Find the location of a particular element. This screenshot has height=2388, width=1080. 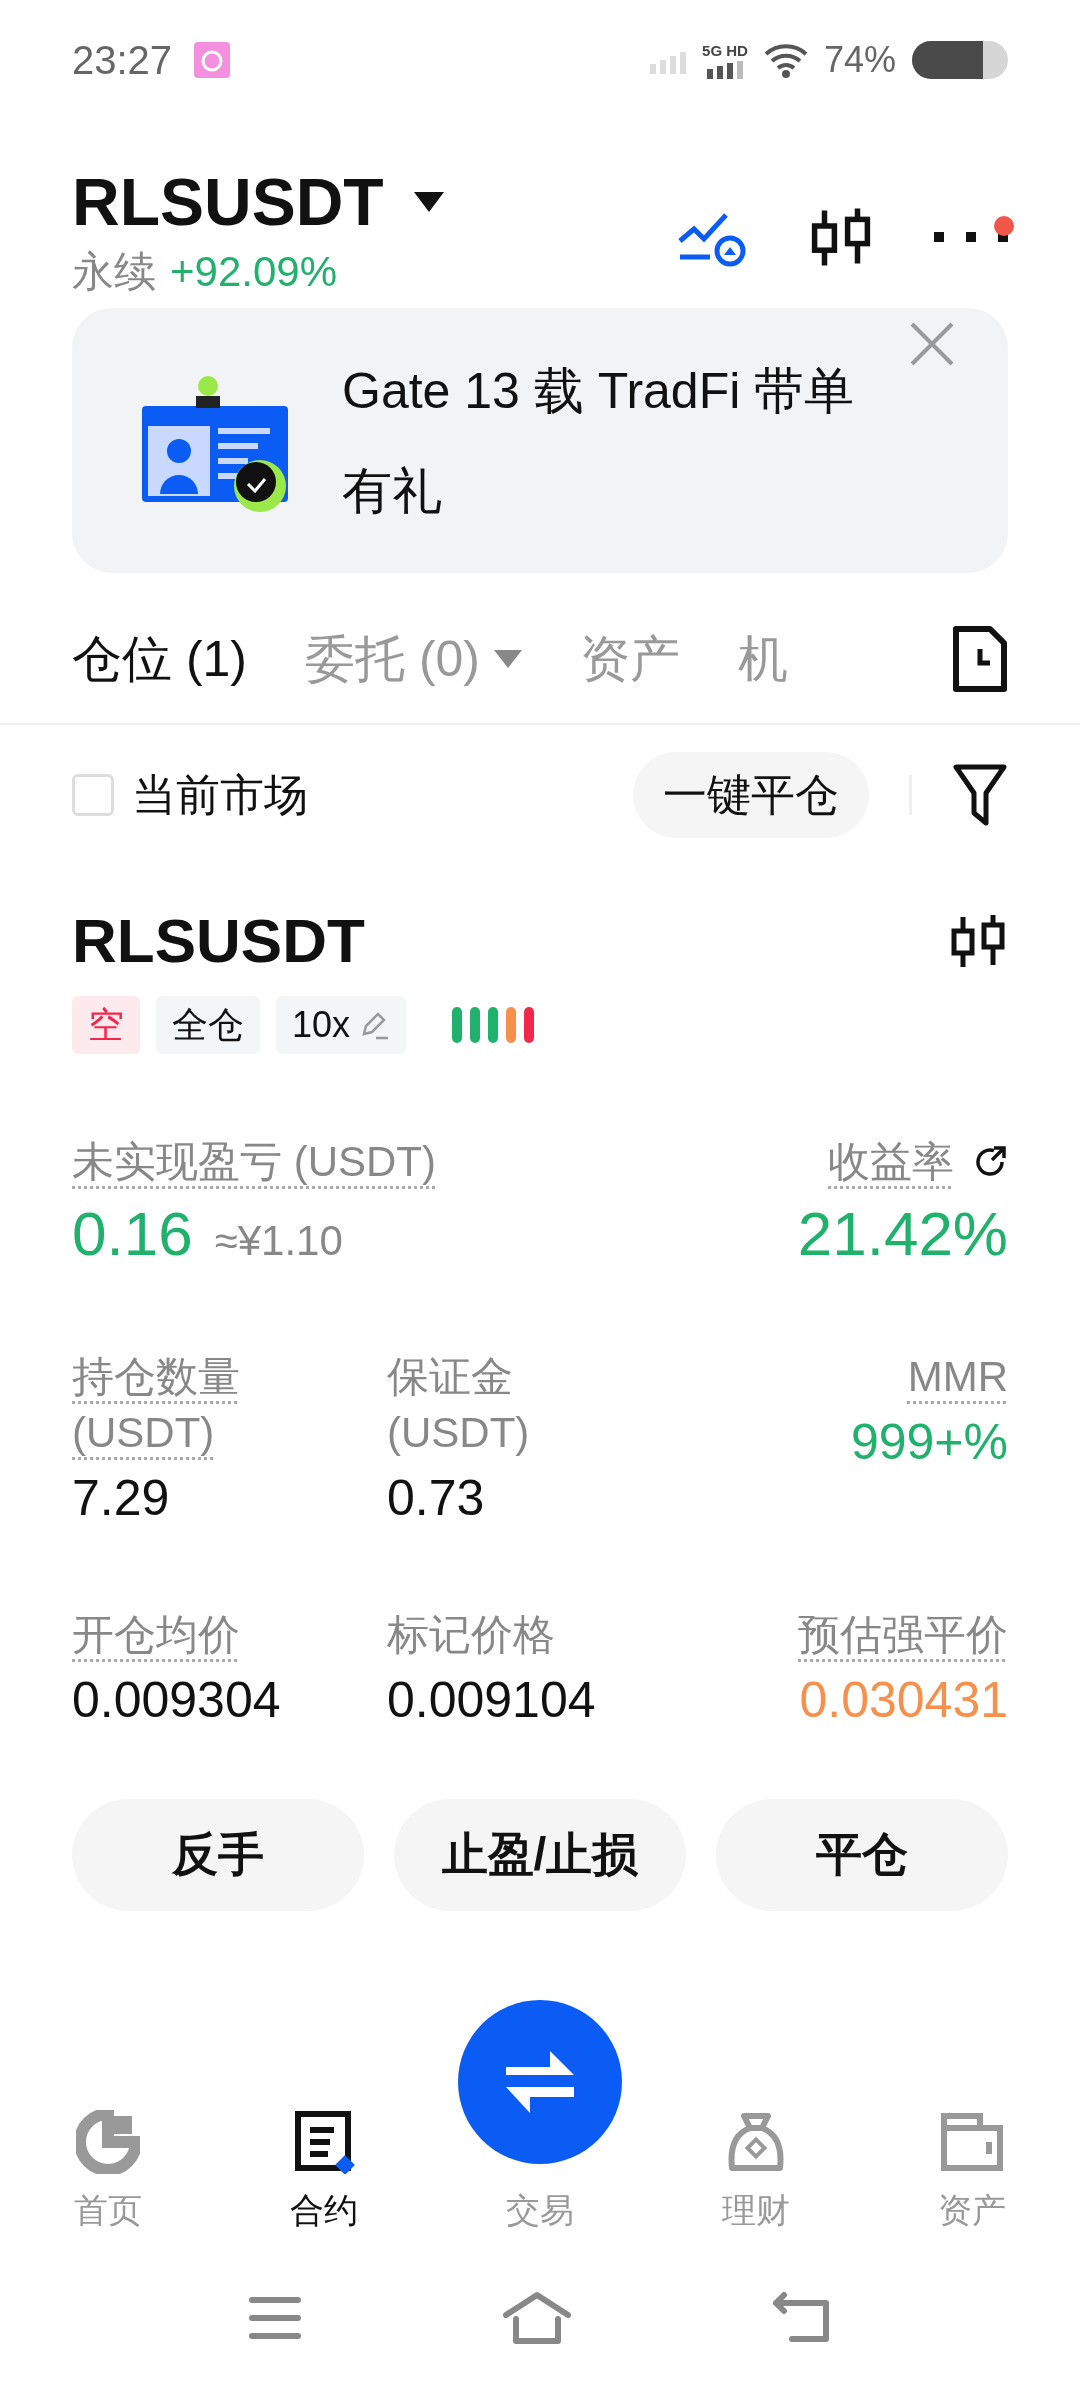

network-type: 5G HD is located at coordinates (725, 50).